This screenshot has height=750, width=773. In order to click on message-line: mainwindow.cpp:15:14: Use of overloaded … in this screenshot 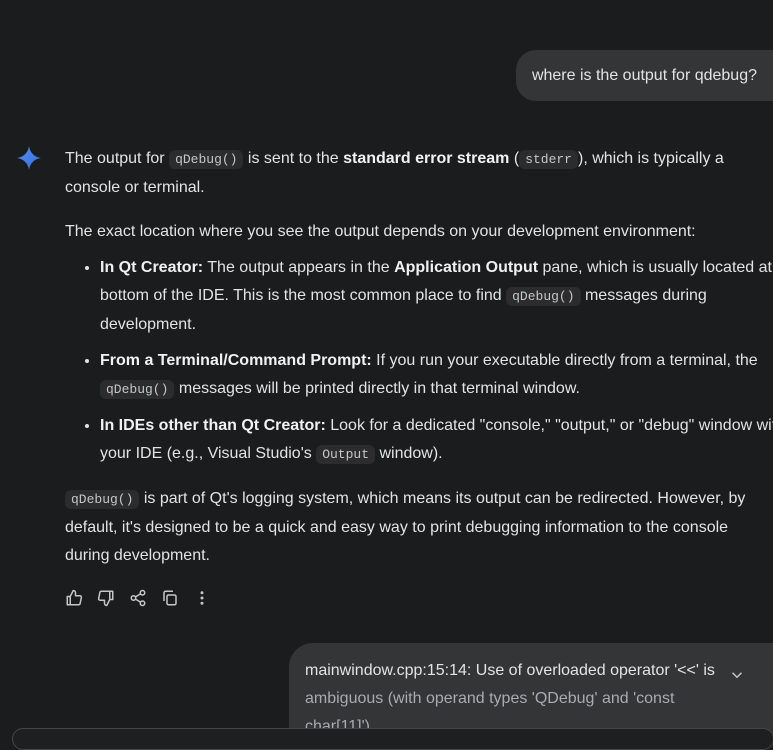, I will do `click(510, 670)`.